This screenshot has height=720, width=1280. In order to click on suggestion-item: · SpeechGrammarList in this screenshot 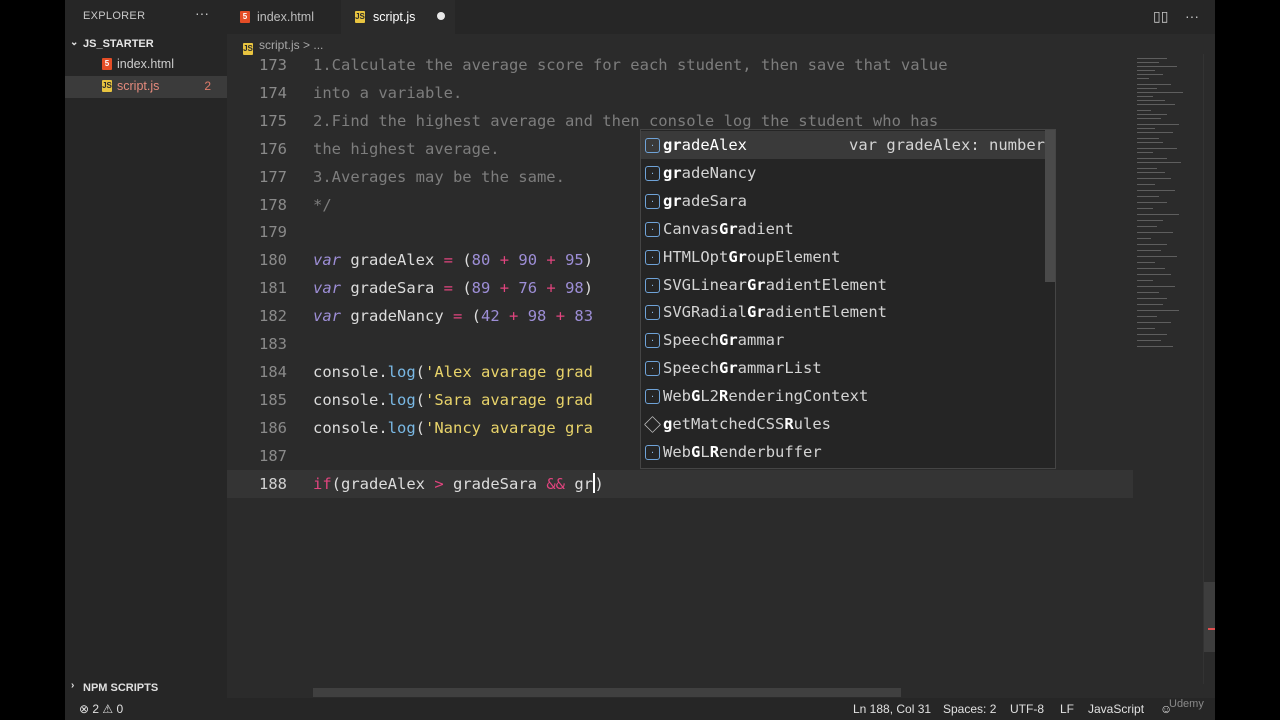, I will do `click(843, 368)`.